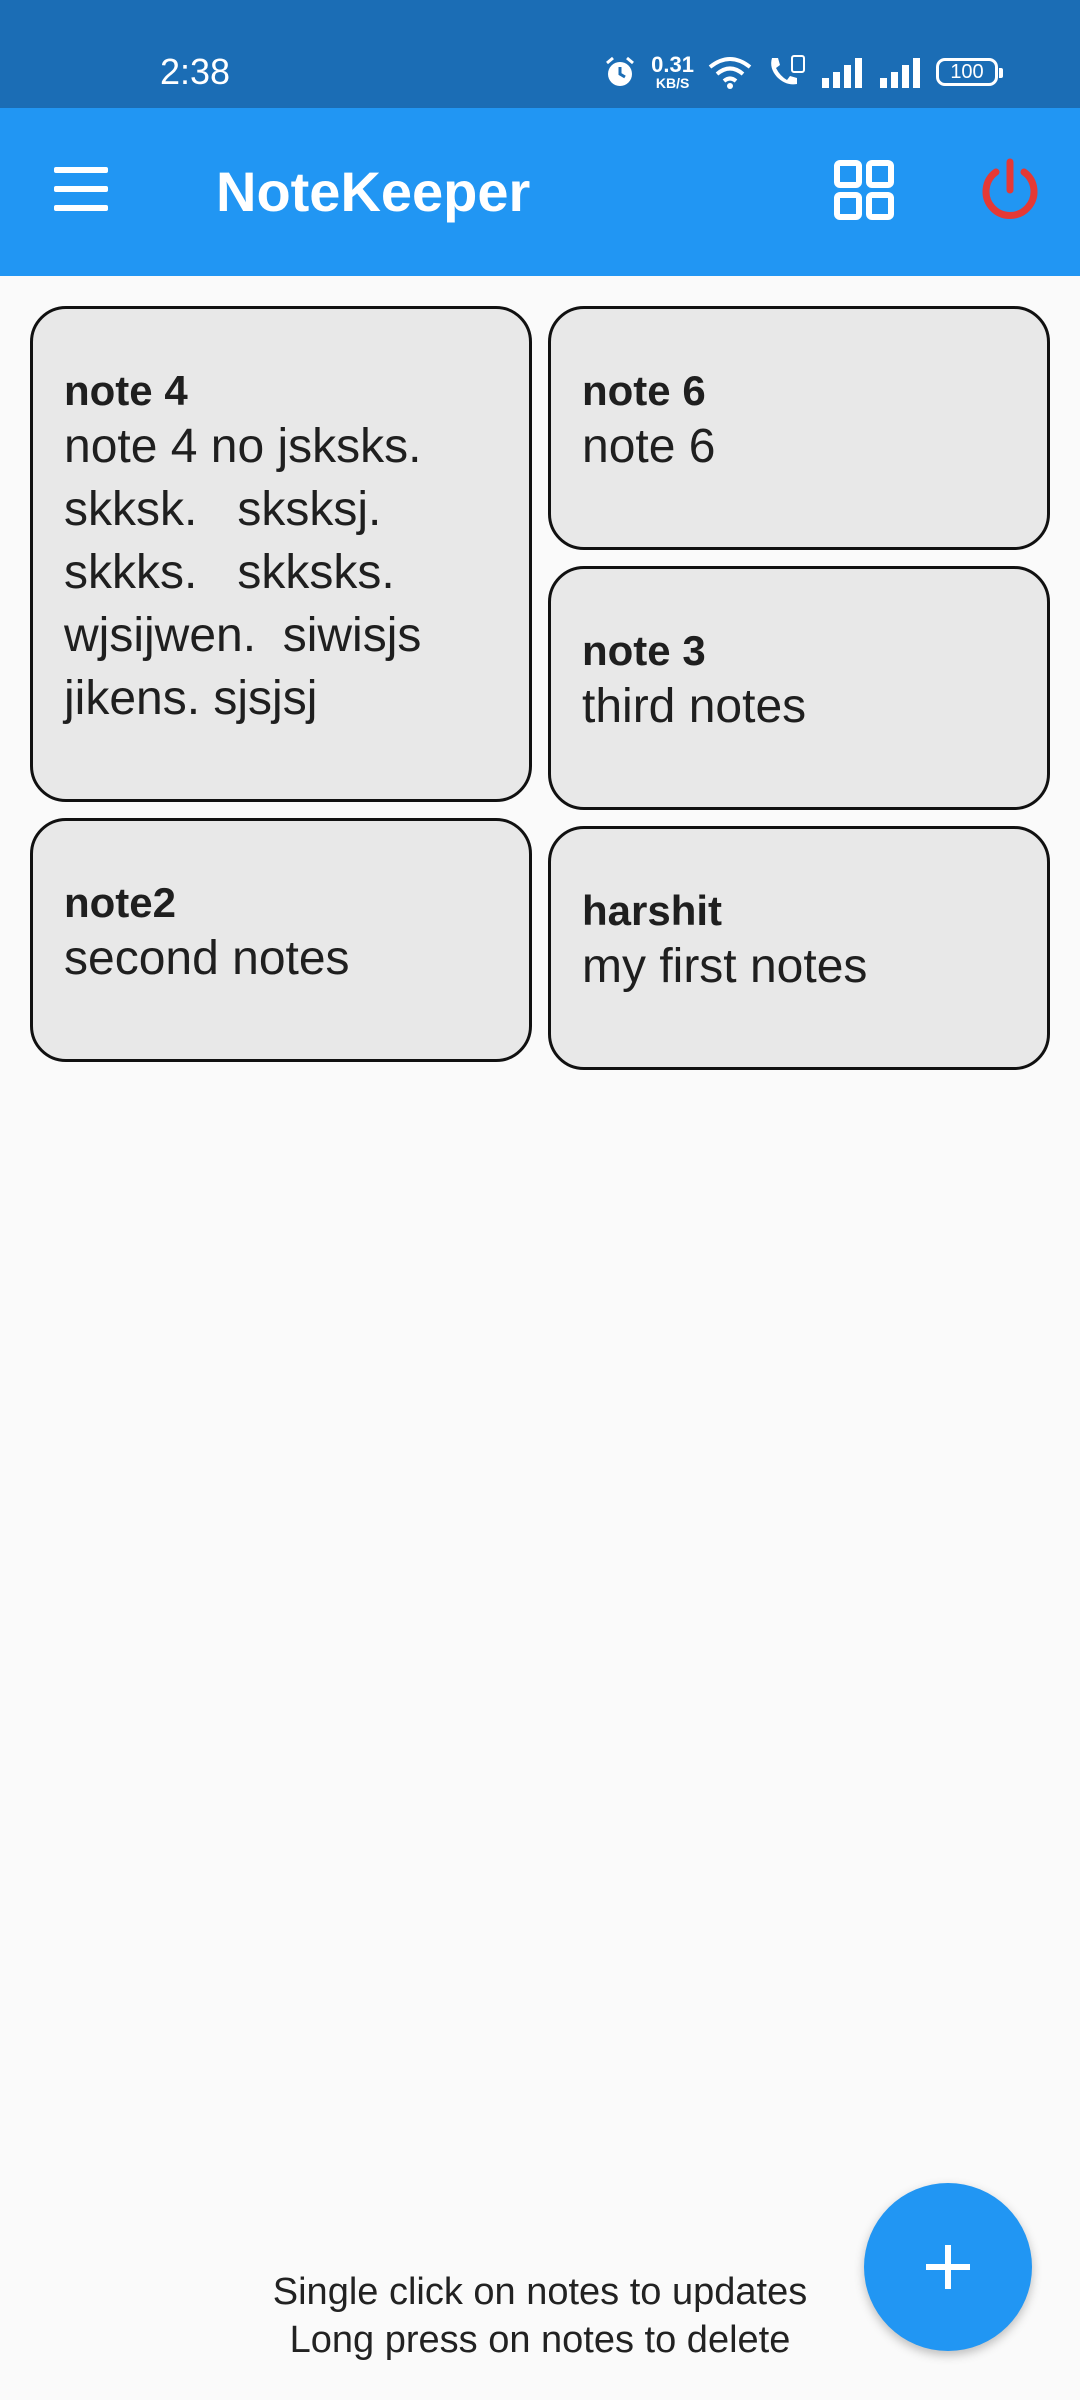 The image size is (1080, 2400). I want to click on note-title: note2, so click(120, 902).